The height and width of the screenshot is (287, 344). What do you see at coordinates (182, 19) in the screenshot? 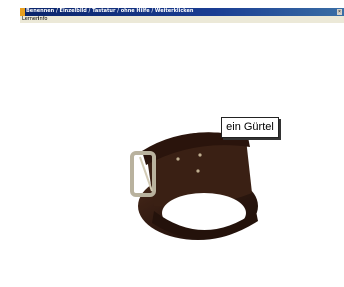
I see `menu-bar: Lernen Info` at bounding box center [182, 19].